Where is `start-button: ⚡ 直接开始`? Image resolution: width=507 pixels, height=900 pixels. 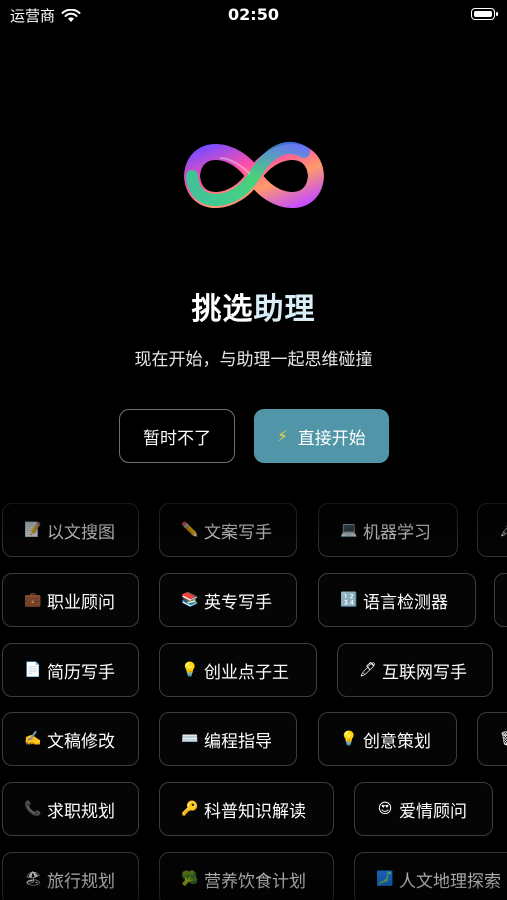 start-button: ⚡ 直接开始 is located at coordinates (321, 436).